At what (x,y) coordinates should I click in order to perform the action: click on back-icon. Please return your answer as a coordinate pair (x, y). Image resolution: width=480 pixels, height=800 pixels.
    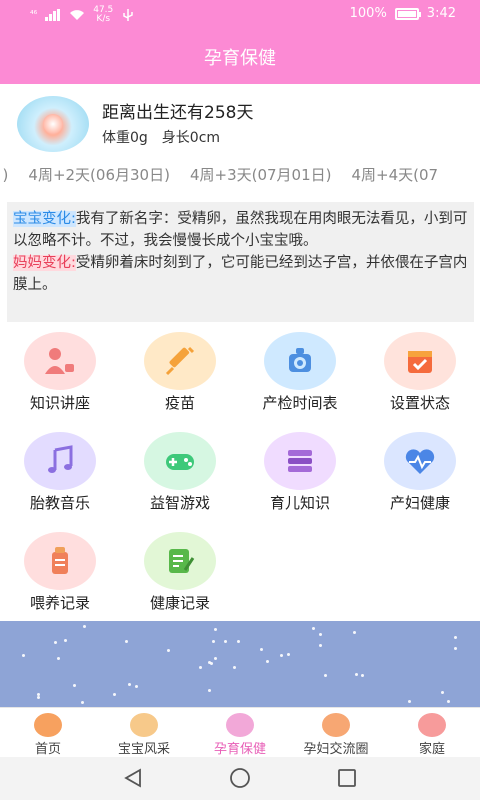
    Looking at the image, I should click on (133, 778).